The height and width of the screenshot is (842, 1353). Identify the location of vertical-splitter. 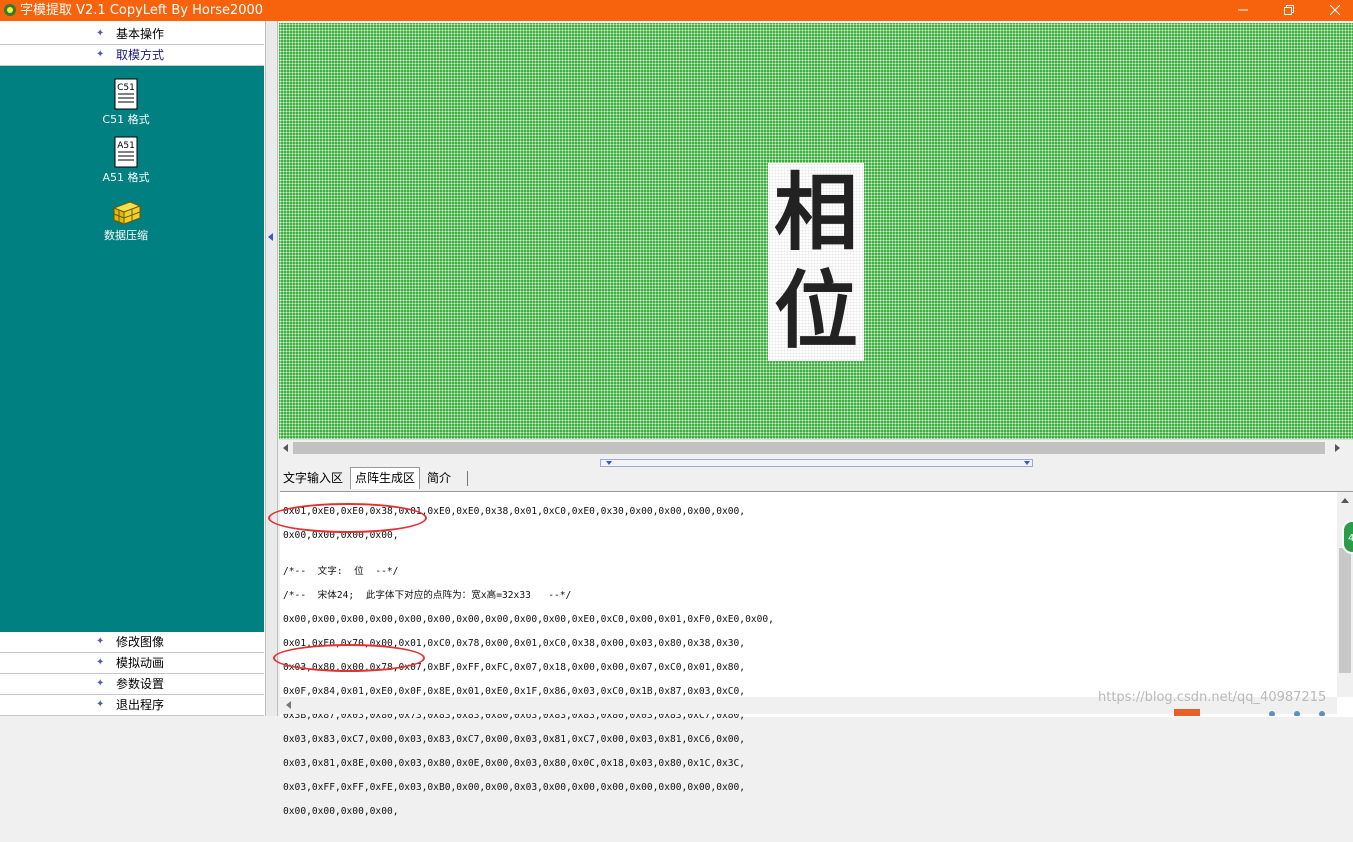
(271, 368).